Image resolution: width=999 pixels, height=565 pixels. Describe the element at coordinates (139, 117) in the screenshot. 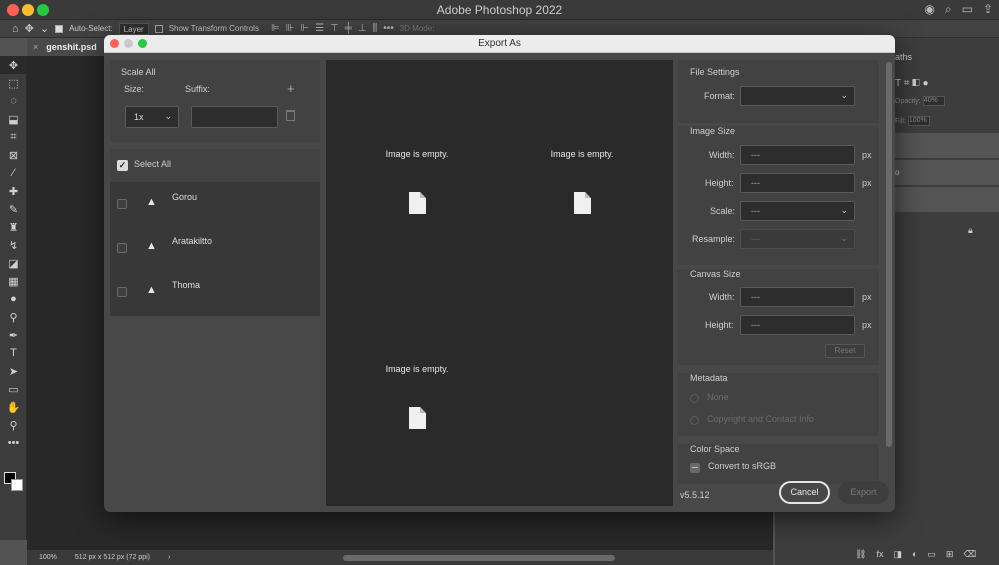

I see `size-value: 1x` at that location.